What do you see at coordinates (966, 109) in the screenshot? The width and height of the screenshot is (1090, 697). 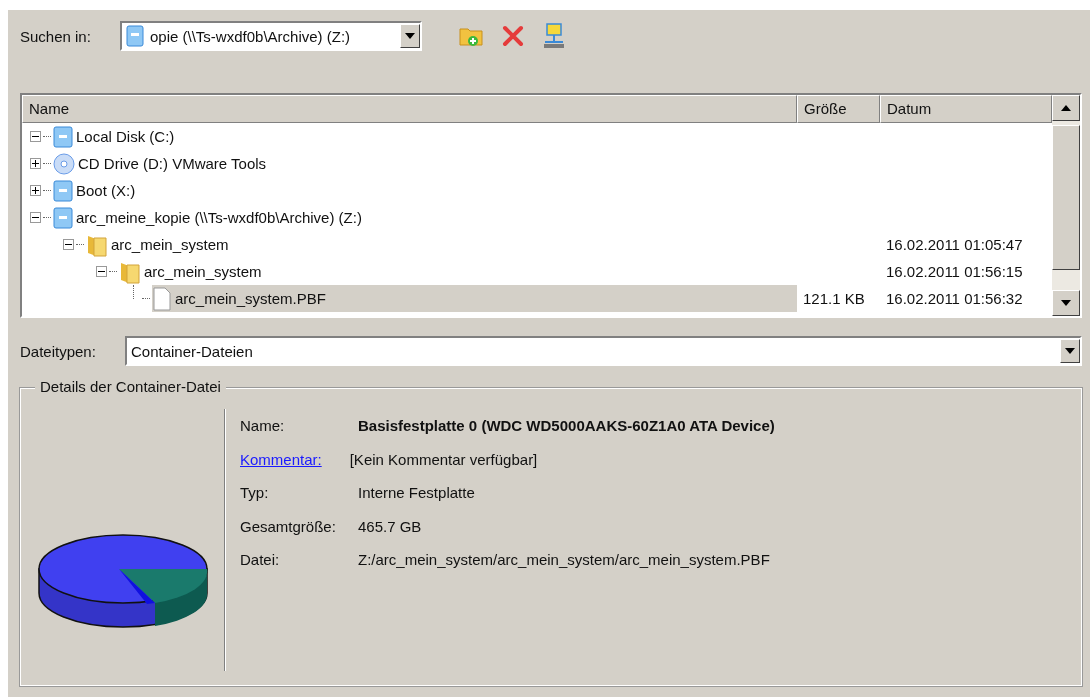 I see `column-header: Datum` at bounding box center [966, 109].